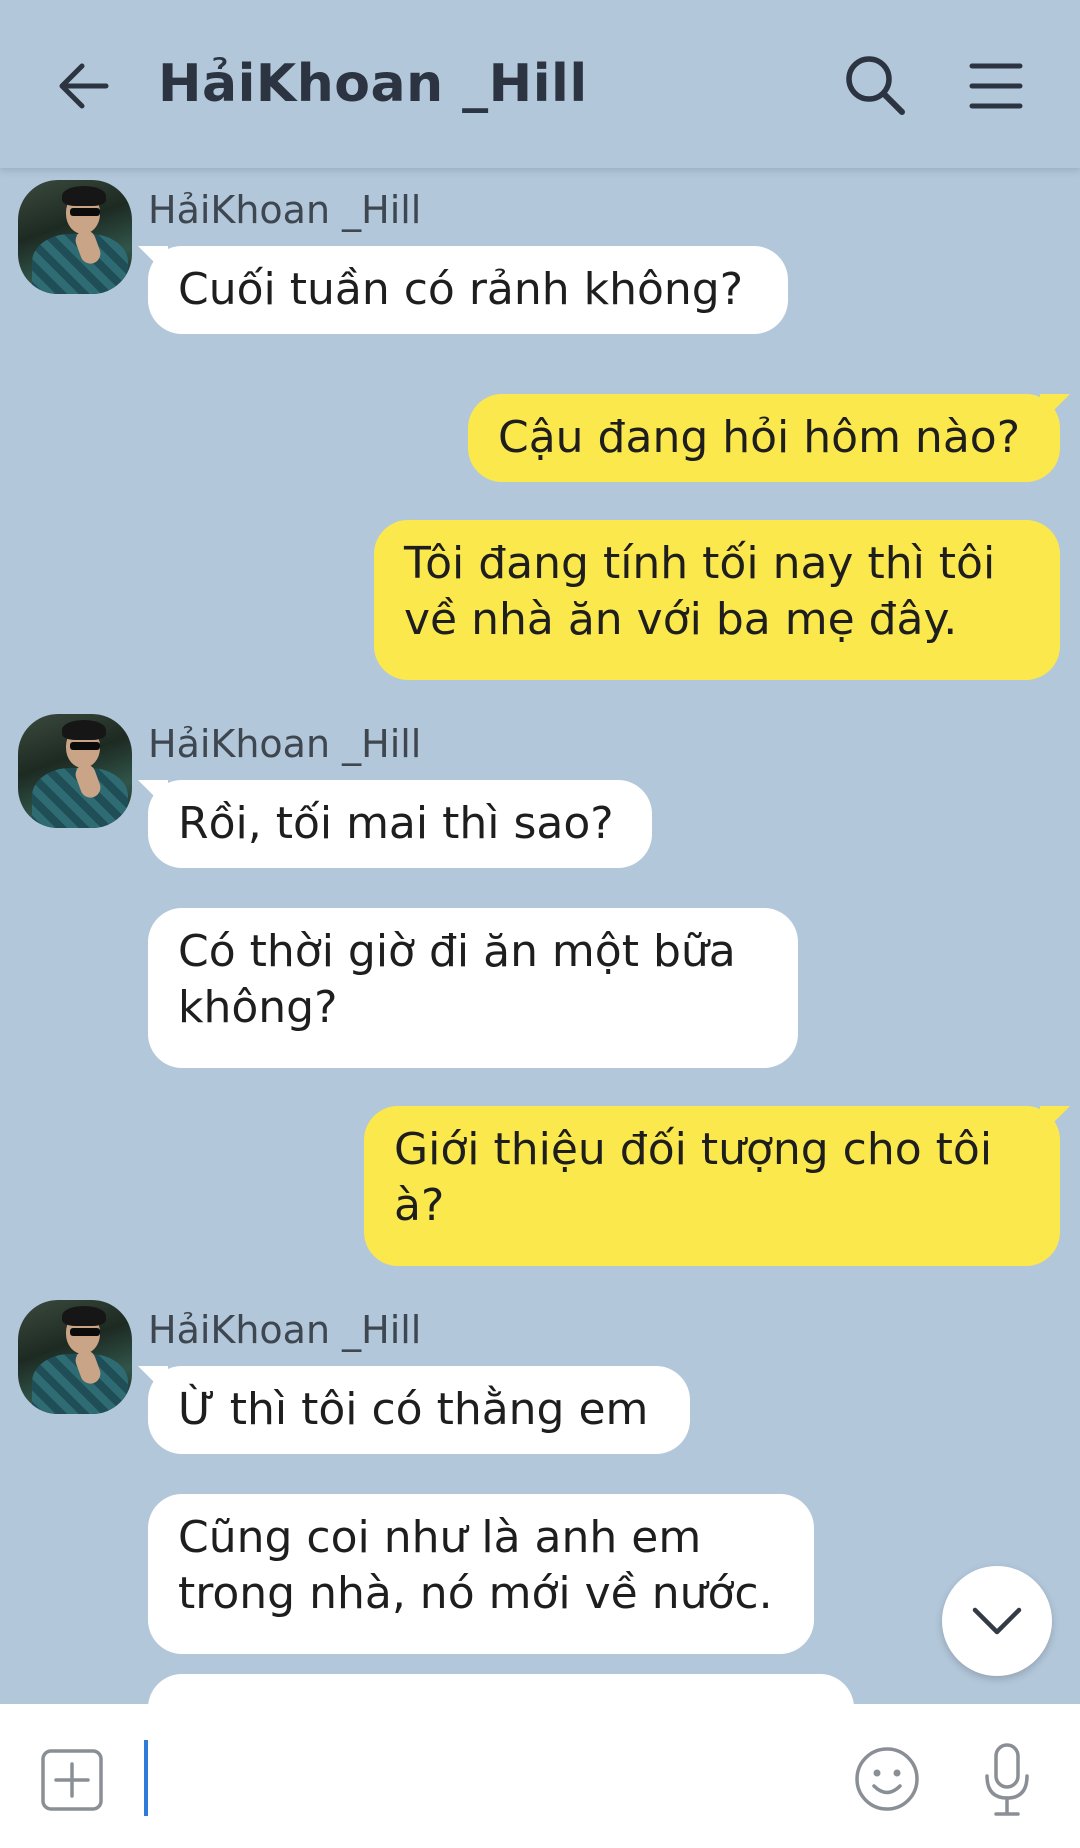 This screenshot has width=1080, height=1848. What do you see at coordinates (1007, 1780) in the screenshot?
I see `microphone-icon` at bounding box center [1007, 1780].